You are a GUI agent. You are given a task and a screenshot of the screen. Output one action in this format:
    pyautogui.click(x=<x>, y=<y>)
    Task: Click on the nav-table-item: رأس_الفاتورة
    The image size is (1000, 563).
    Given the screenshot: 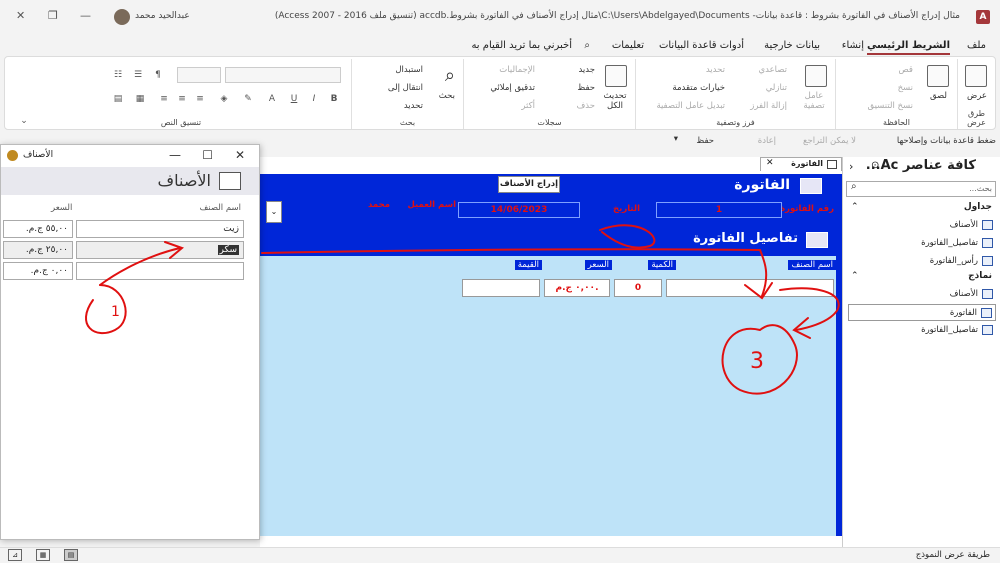 What is the action you would take?
    pyautogui.click(x=922, y=261)
    